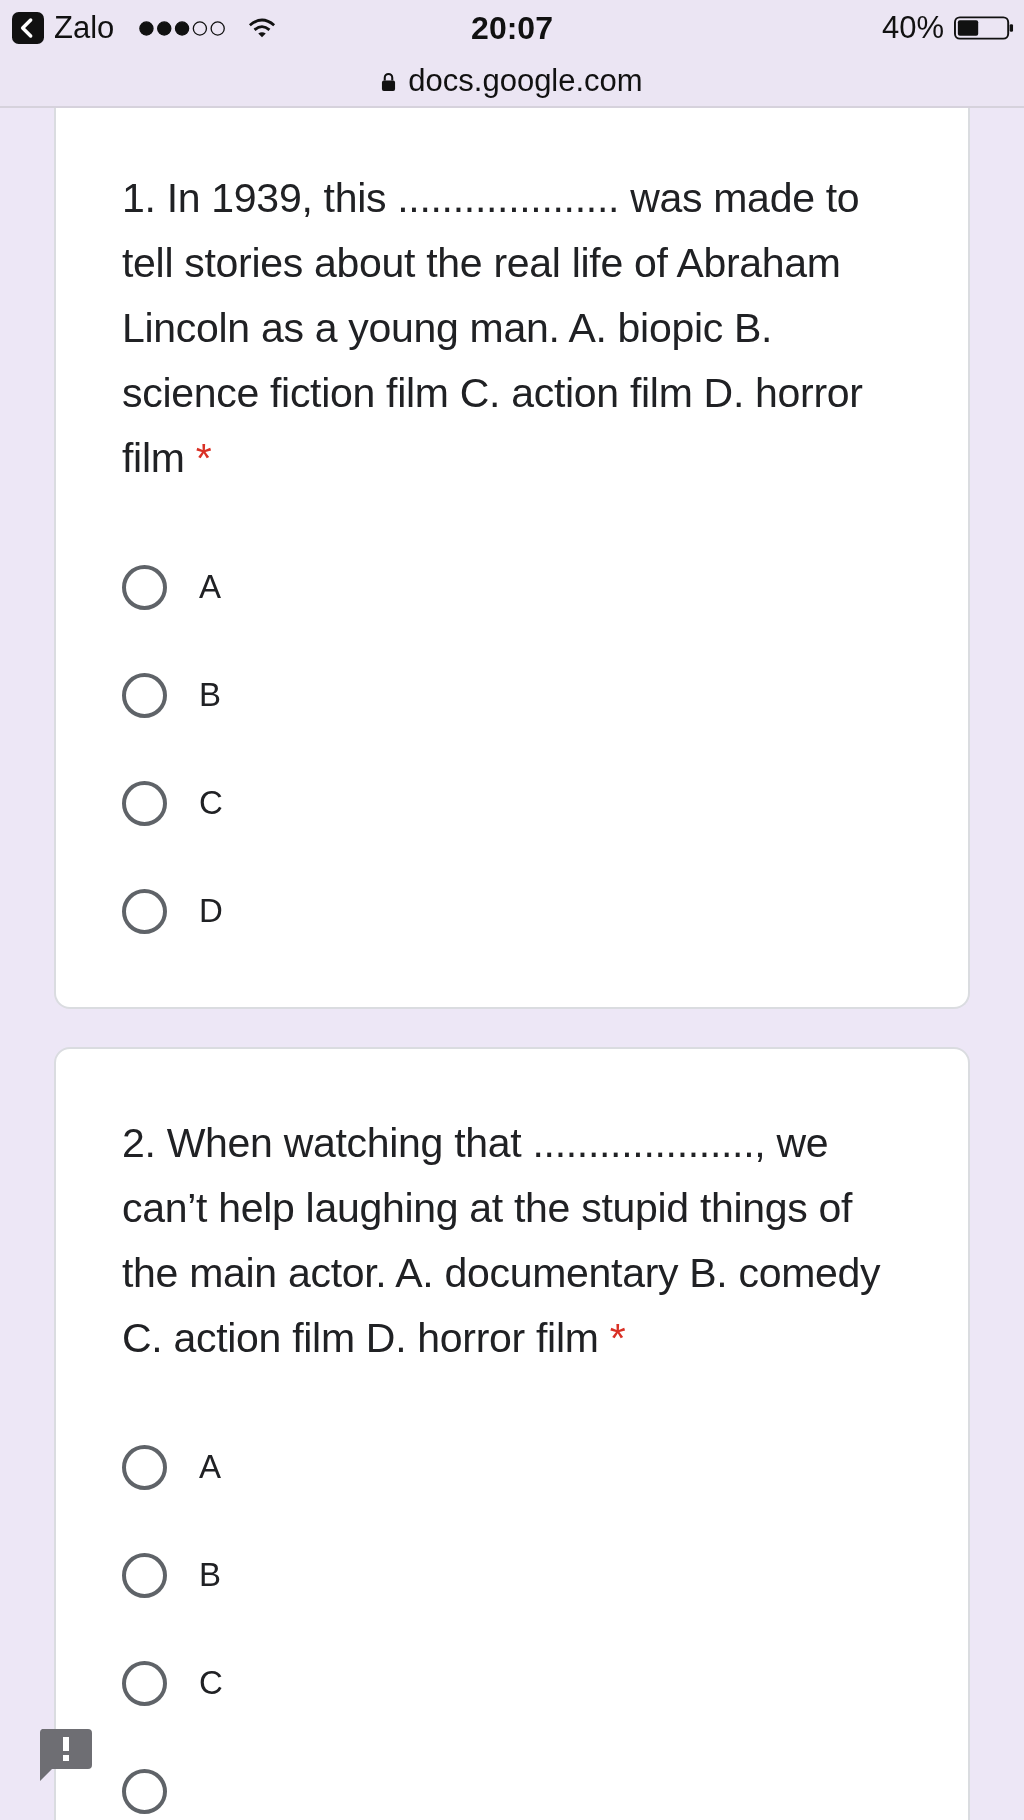 The width and height of the screenshot is (1024, 1820). I want to click on question-text: 2. When watching that ...................., we can’t help laughing at the stupid things of the main actor. A. documentary B. comedy C. action film D. horror film *, so click(502, 1241).